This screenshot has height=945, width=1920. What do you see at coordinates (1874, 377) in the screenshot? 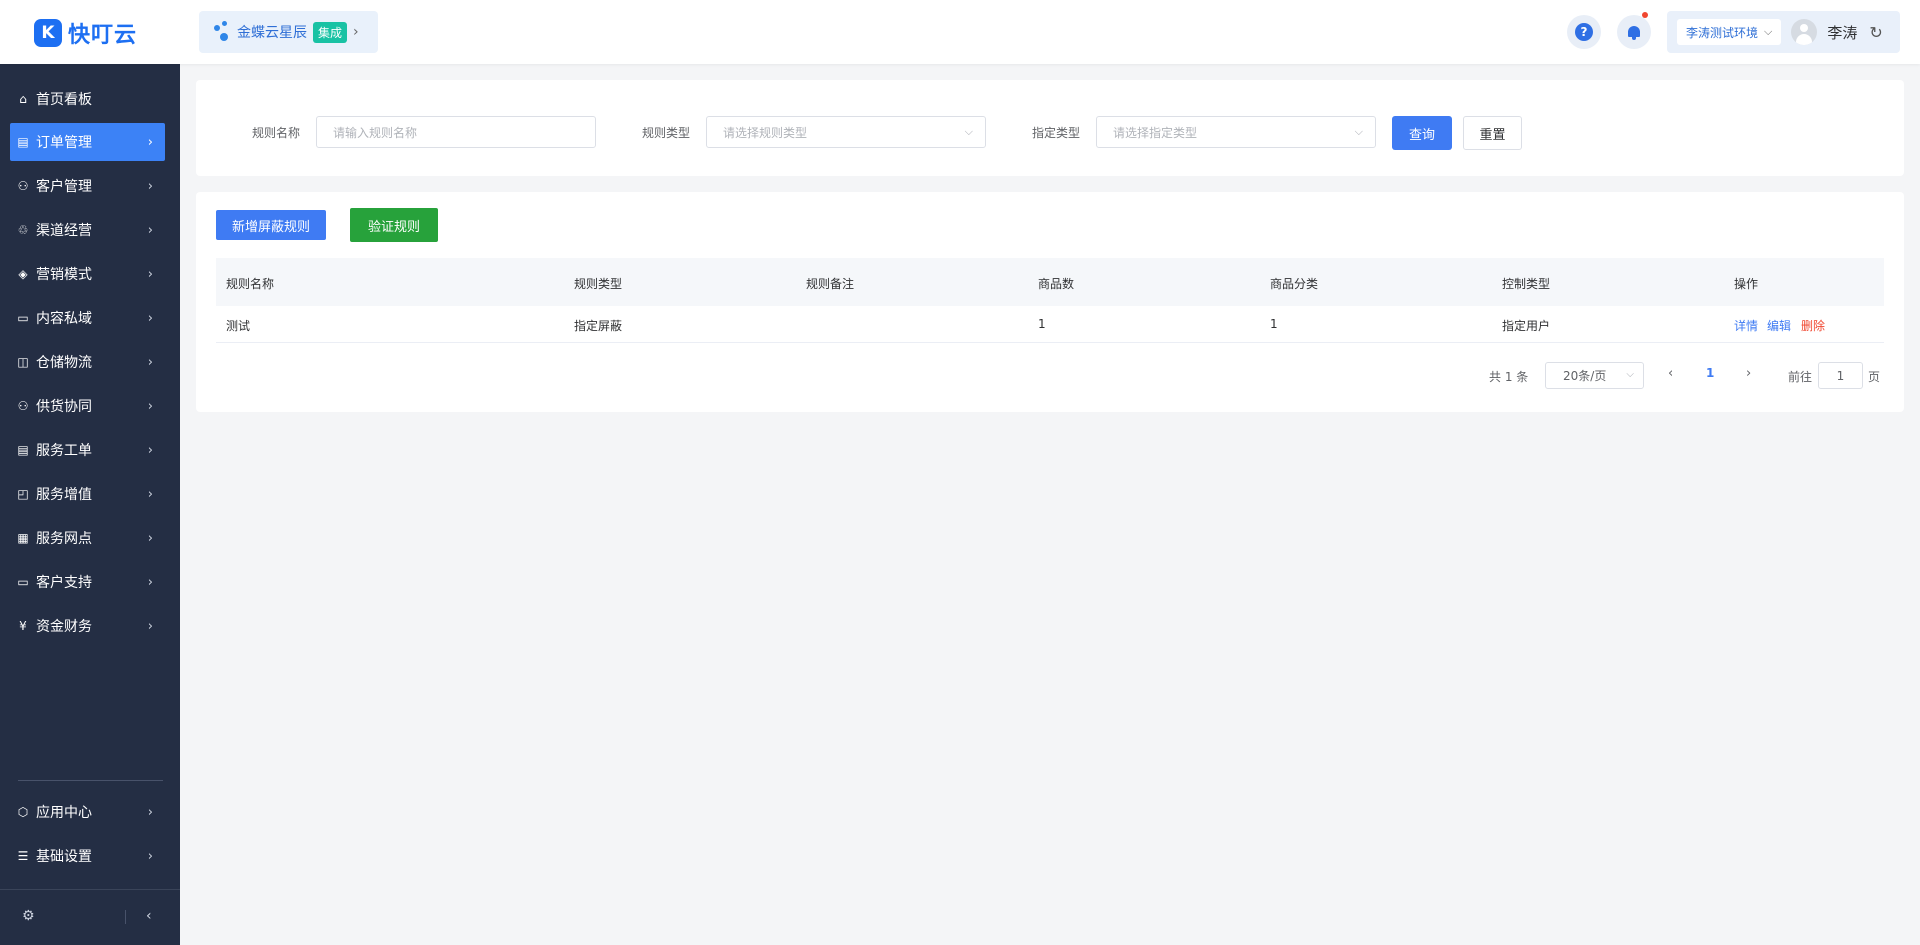
I see `page-suffix: 页` at bounding box center [1874, 377].